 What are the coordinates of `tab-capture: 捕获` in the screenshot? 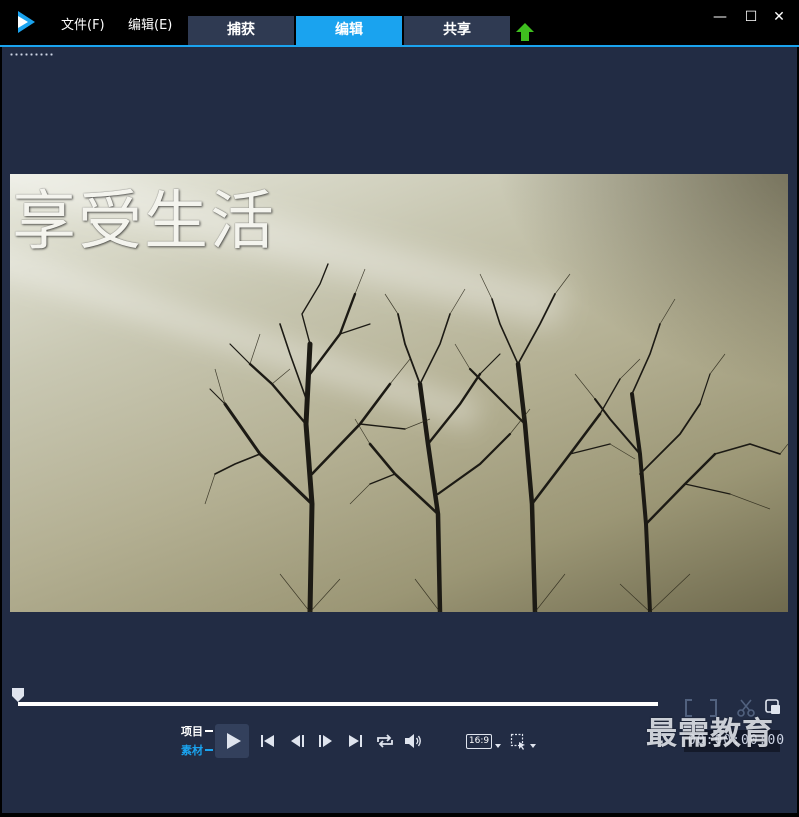 It's located at (241, 30).